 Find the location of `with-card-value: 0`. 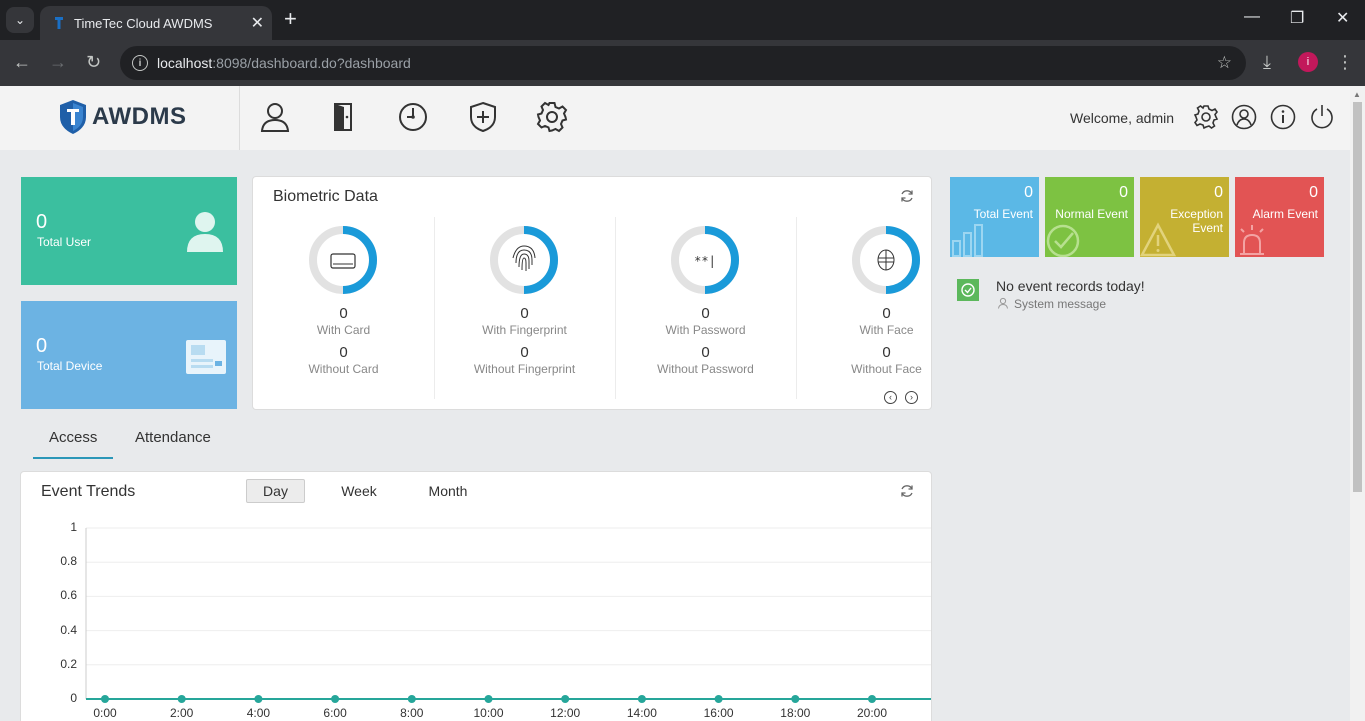

with-card-value: 0 is located at coordinates (343, 313).